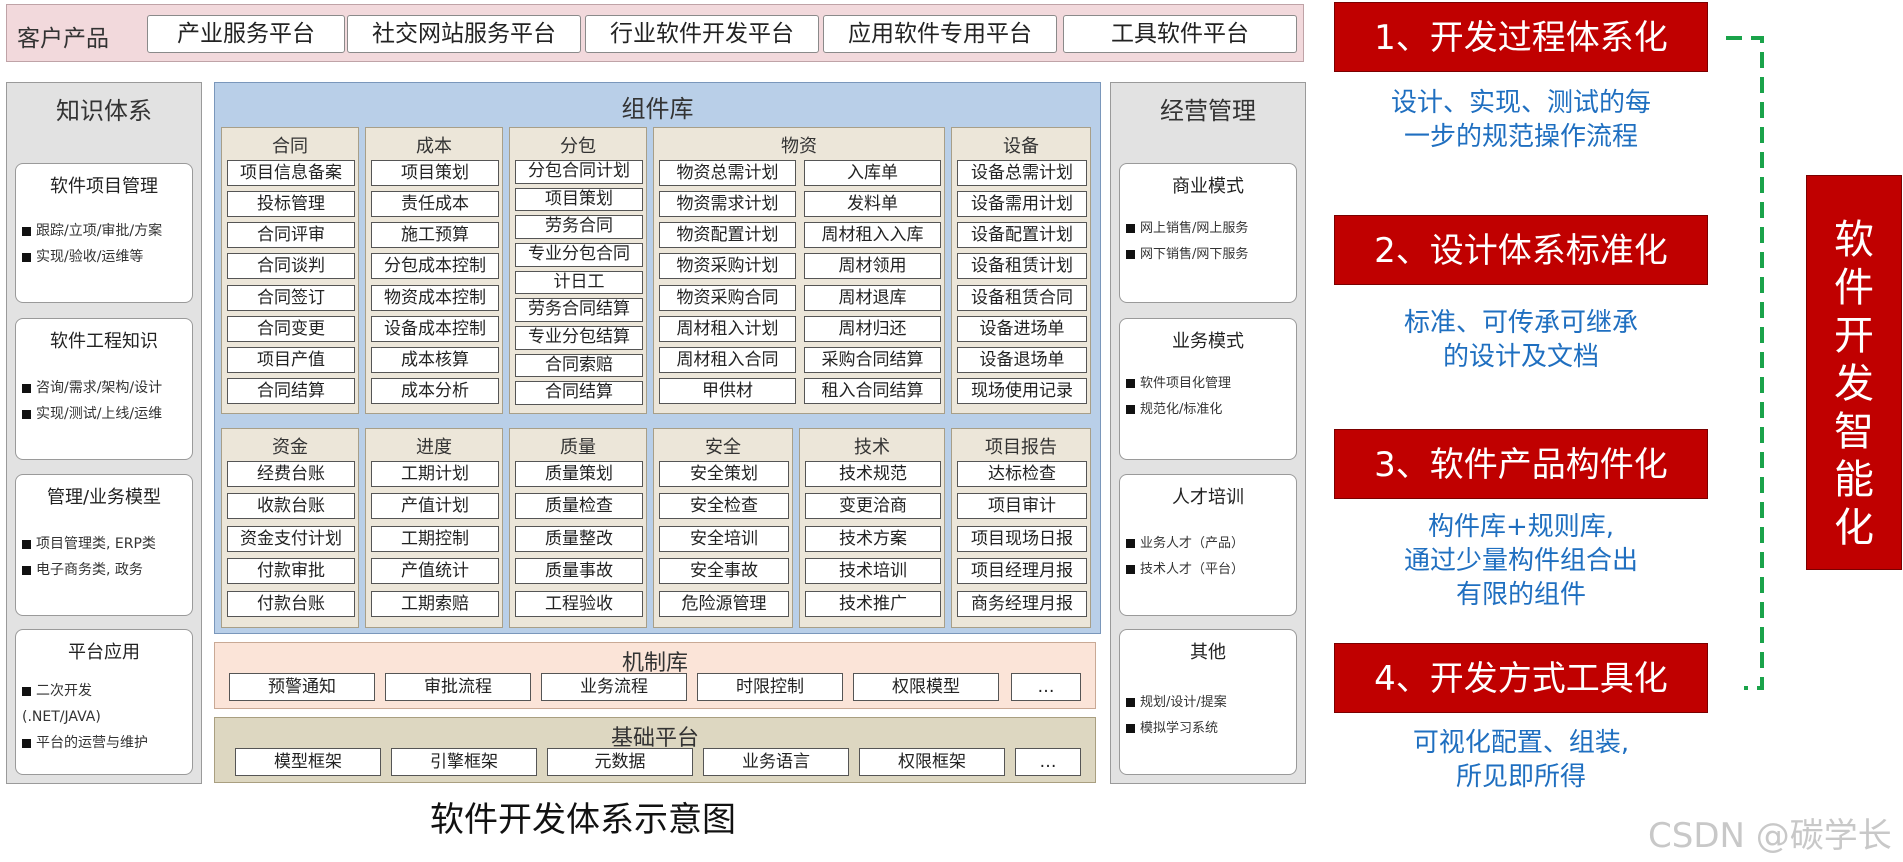  What do you see at coordinates (1211, 255) in the screenshot?
I see `card-line: 网下销售/网下服务` at bounding box center [1211, 255].